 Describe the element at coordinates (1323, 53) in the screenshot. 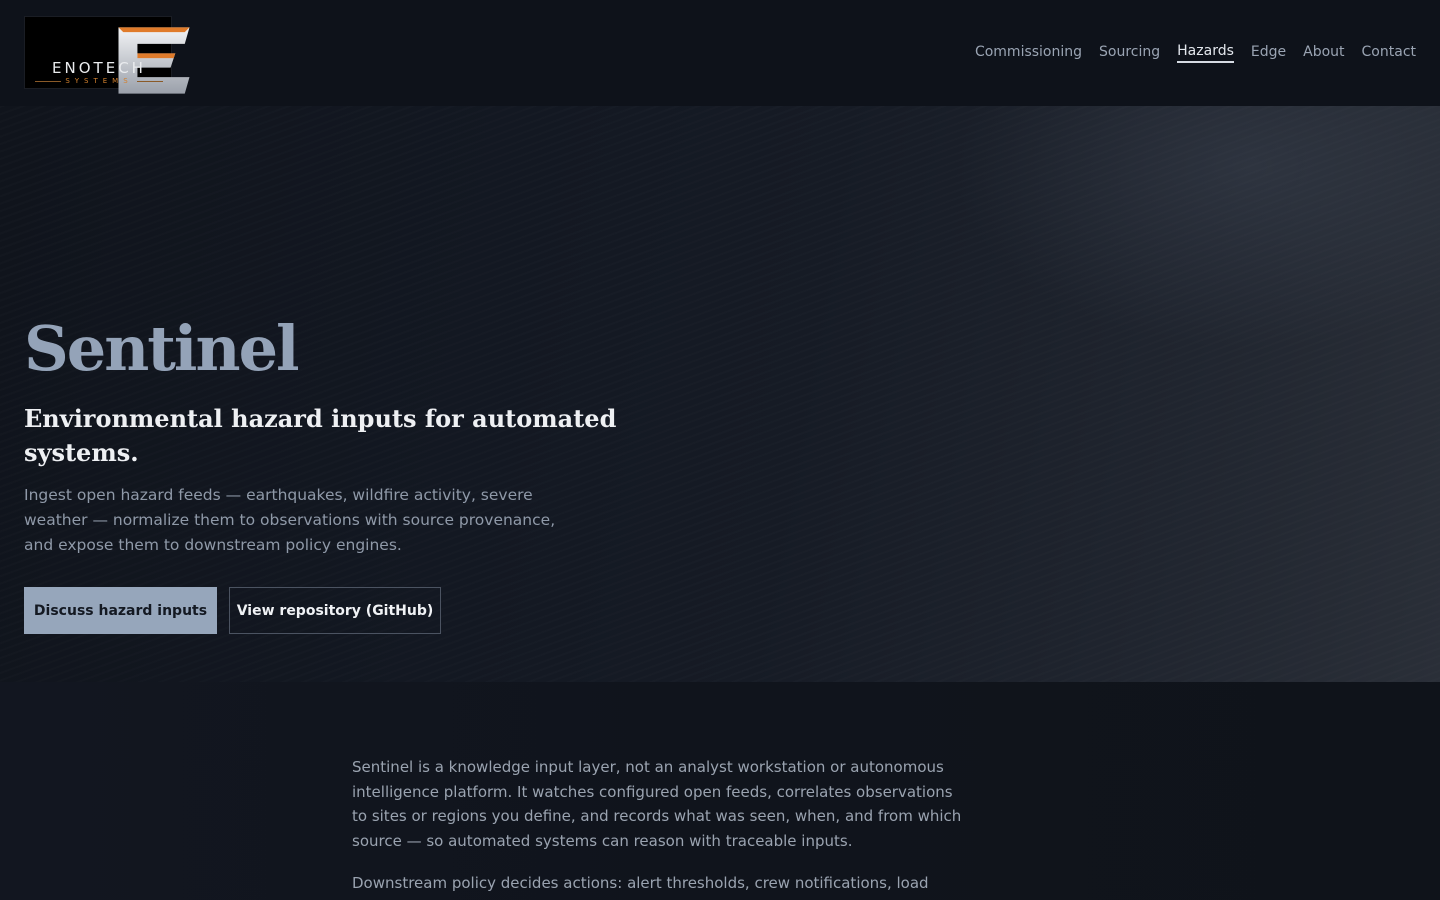

I see `nav-about: About` at that location.